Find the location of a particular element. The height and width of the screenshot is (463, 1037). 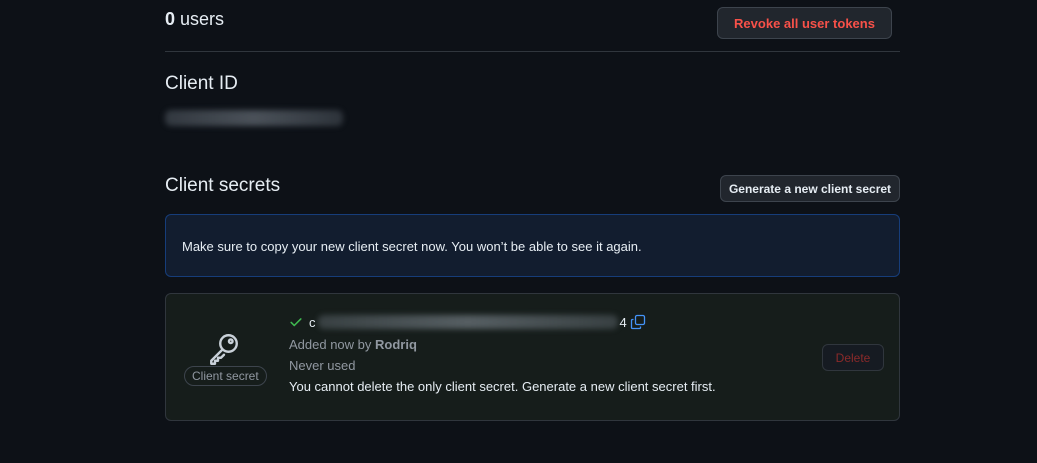

client-id-heading: Client ID is located at coordinates (201, 83).